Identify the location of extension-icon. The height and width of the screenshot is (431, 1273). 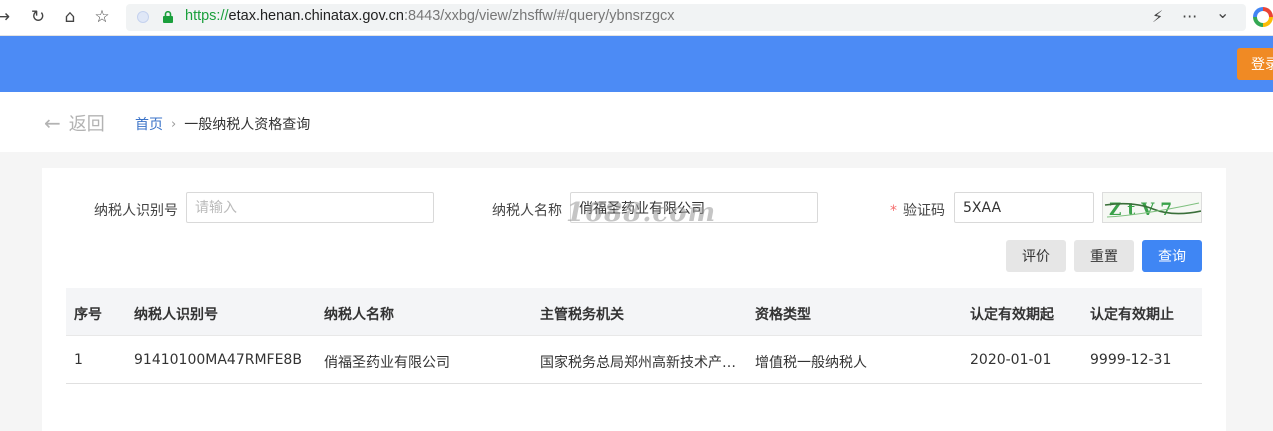
(1263, 17).